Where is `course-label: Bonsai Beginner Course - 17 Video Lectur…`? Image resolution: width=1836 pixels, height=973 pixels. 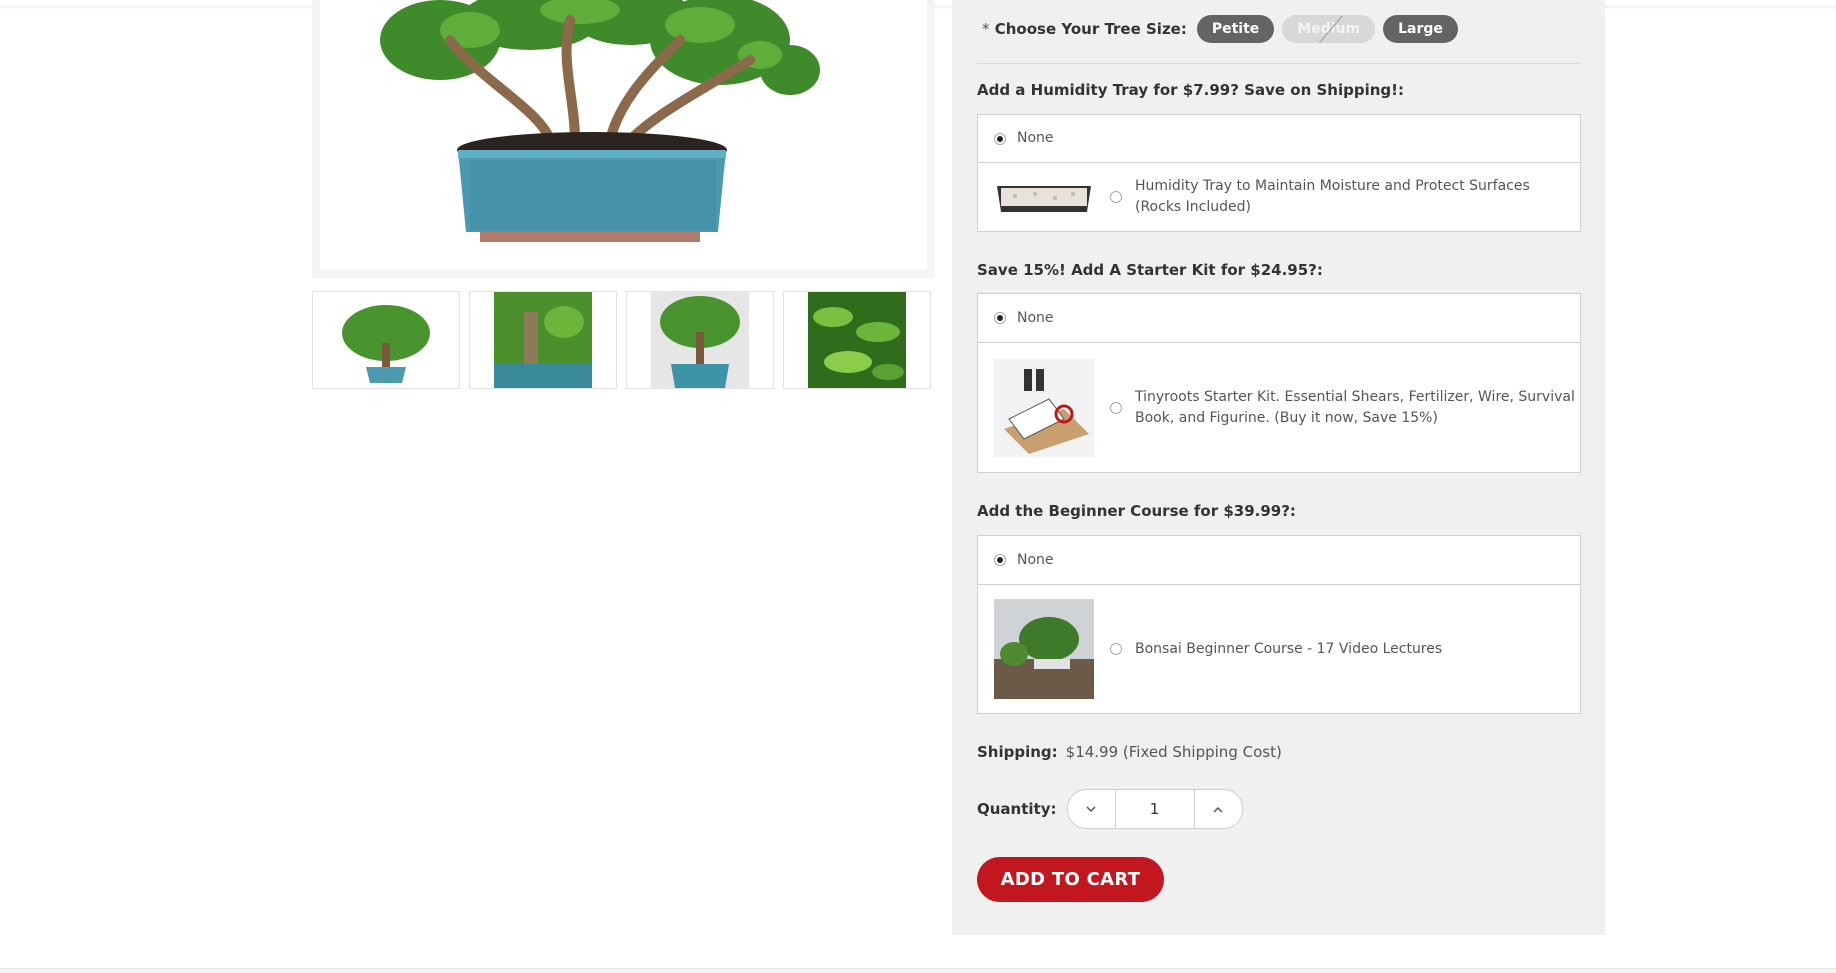 course-label: Bonsai Beginner Course - 17 Video Lectur… is located at coordinates (1289, 648).